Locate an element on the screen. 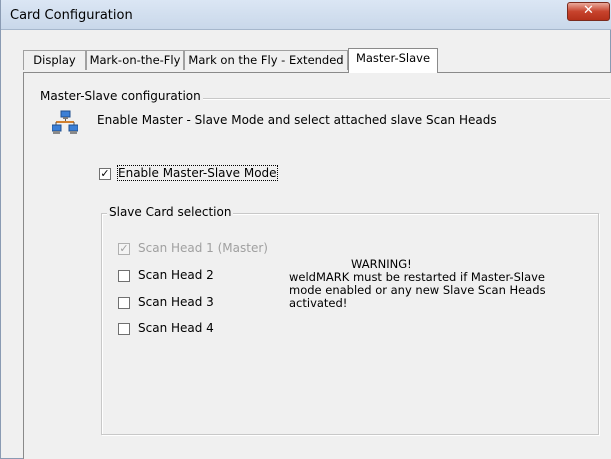  warning-line-3: activated! is located at coordinates (318, 303).